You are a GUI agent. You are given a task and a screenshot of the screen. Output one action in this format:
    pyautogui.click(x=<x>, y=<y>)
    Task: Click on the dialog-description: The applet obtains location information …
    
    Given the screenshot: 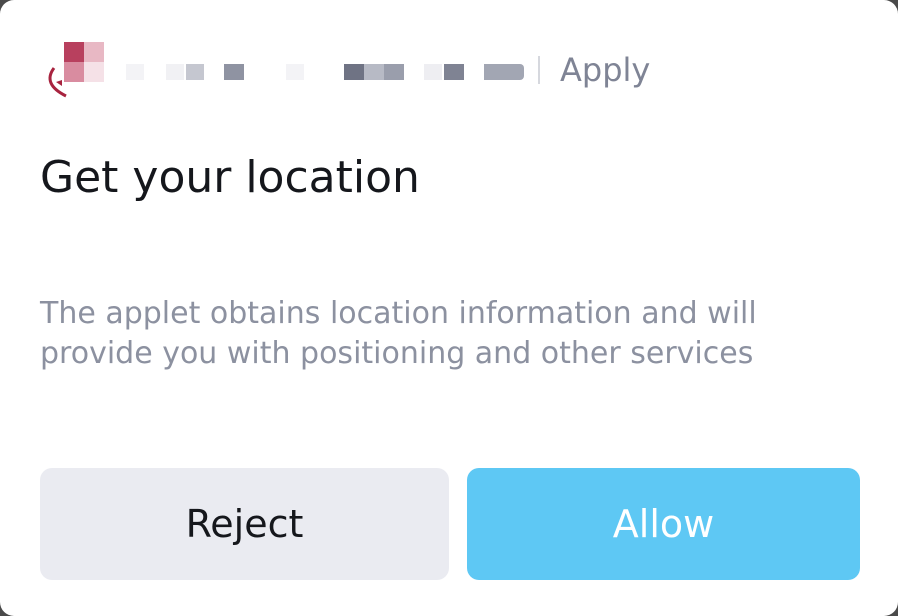 What is the action you would take?
    pyautogui.click(x=398, y=333)
    